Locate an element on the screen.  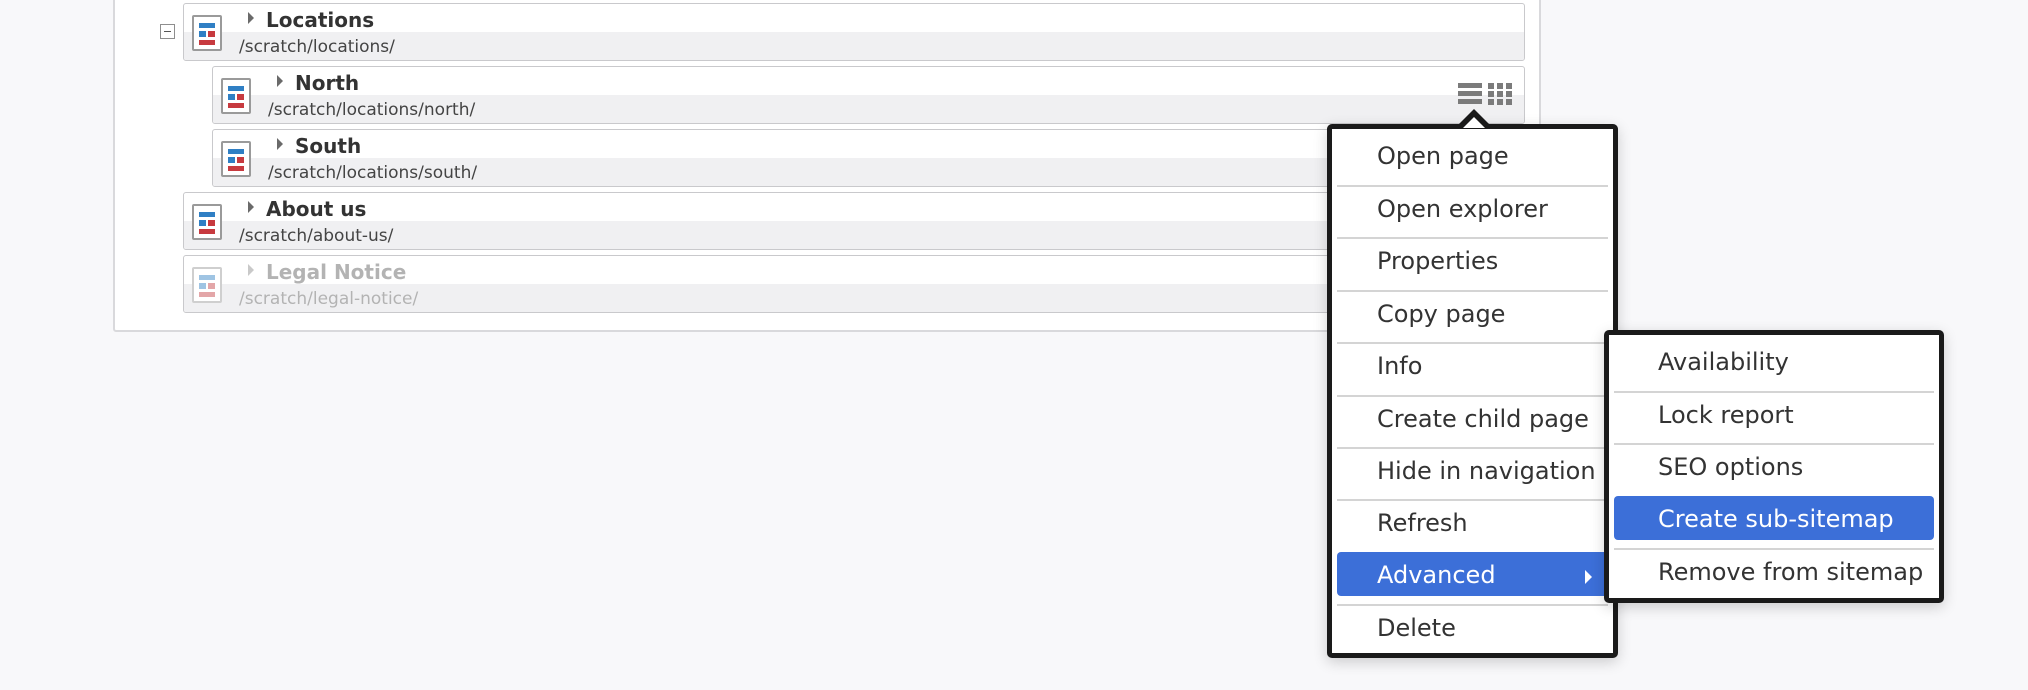
menu-item-info: Info is located at coordinates (1472, 365).